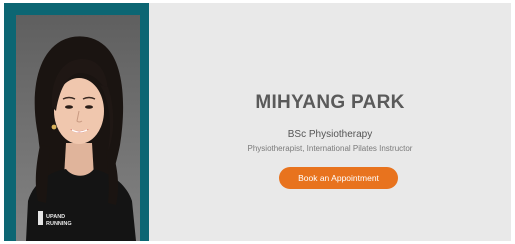 The height and width of the screenshot is (244, 515). I want to click on book-appointment-button: Book an Appointment, so click(338, 178).